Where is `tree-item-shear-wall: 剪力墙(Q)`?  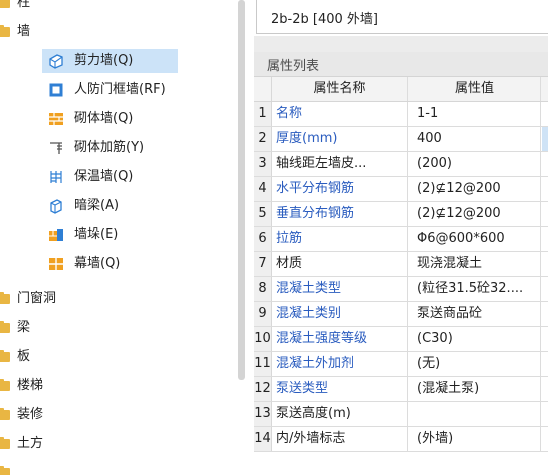 tree-item-shear-wall: 剪力墙(Q) is located at coordinates (110, 61).